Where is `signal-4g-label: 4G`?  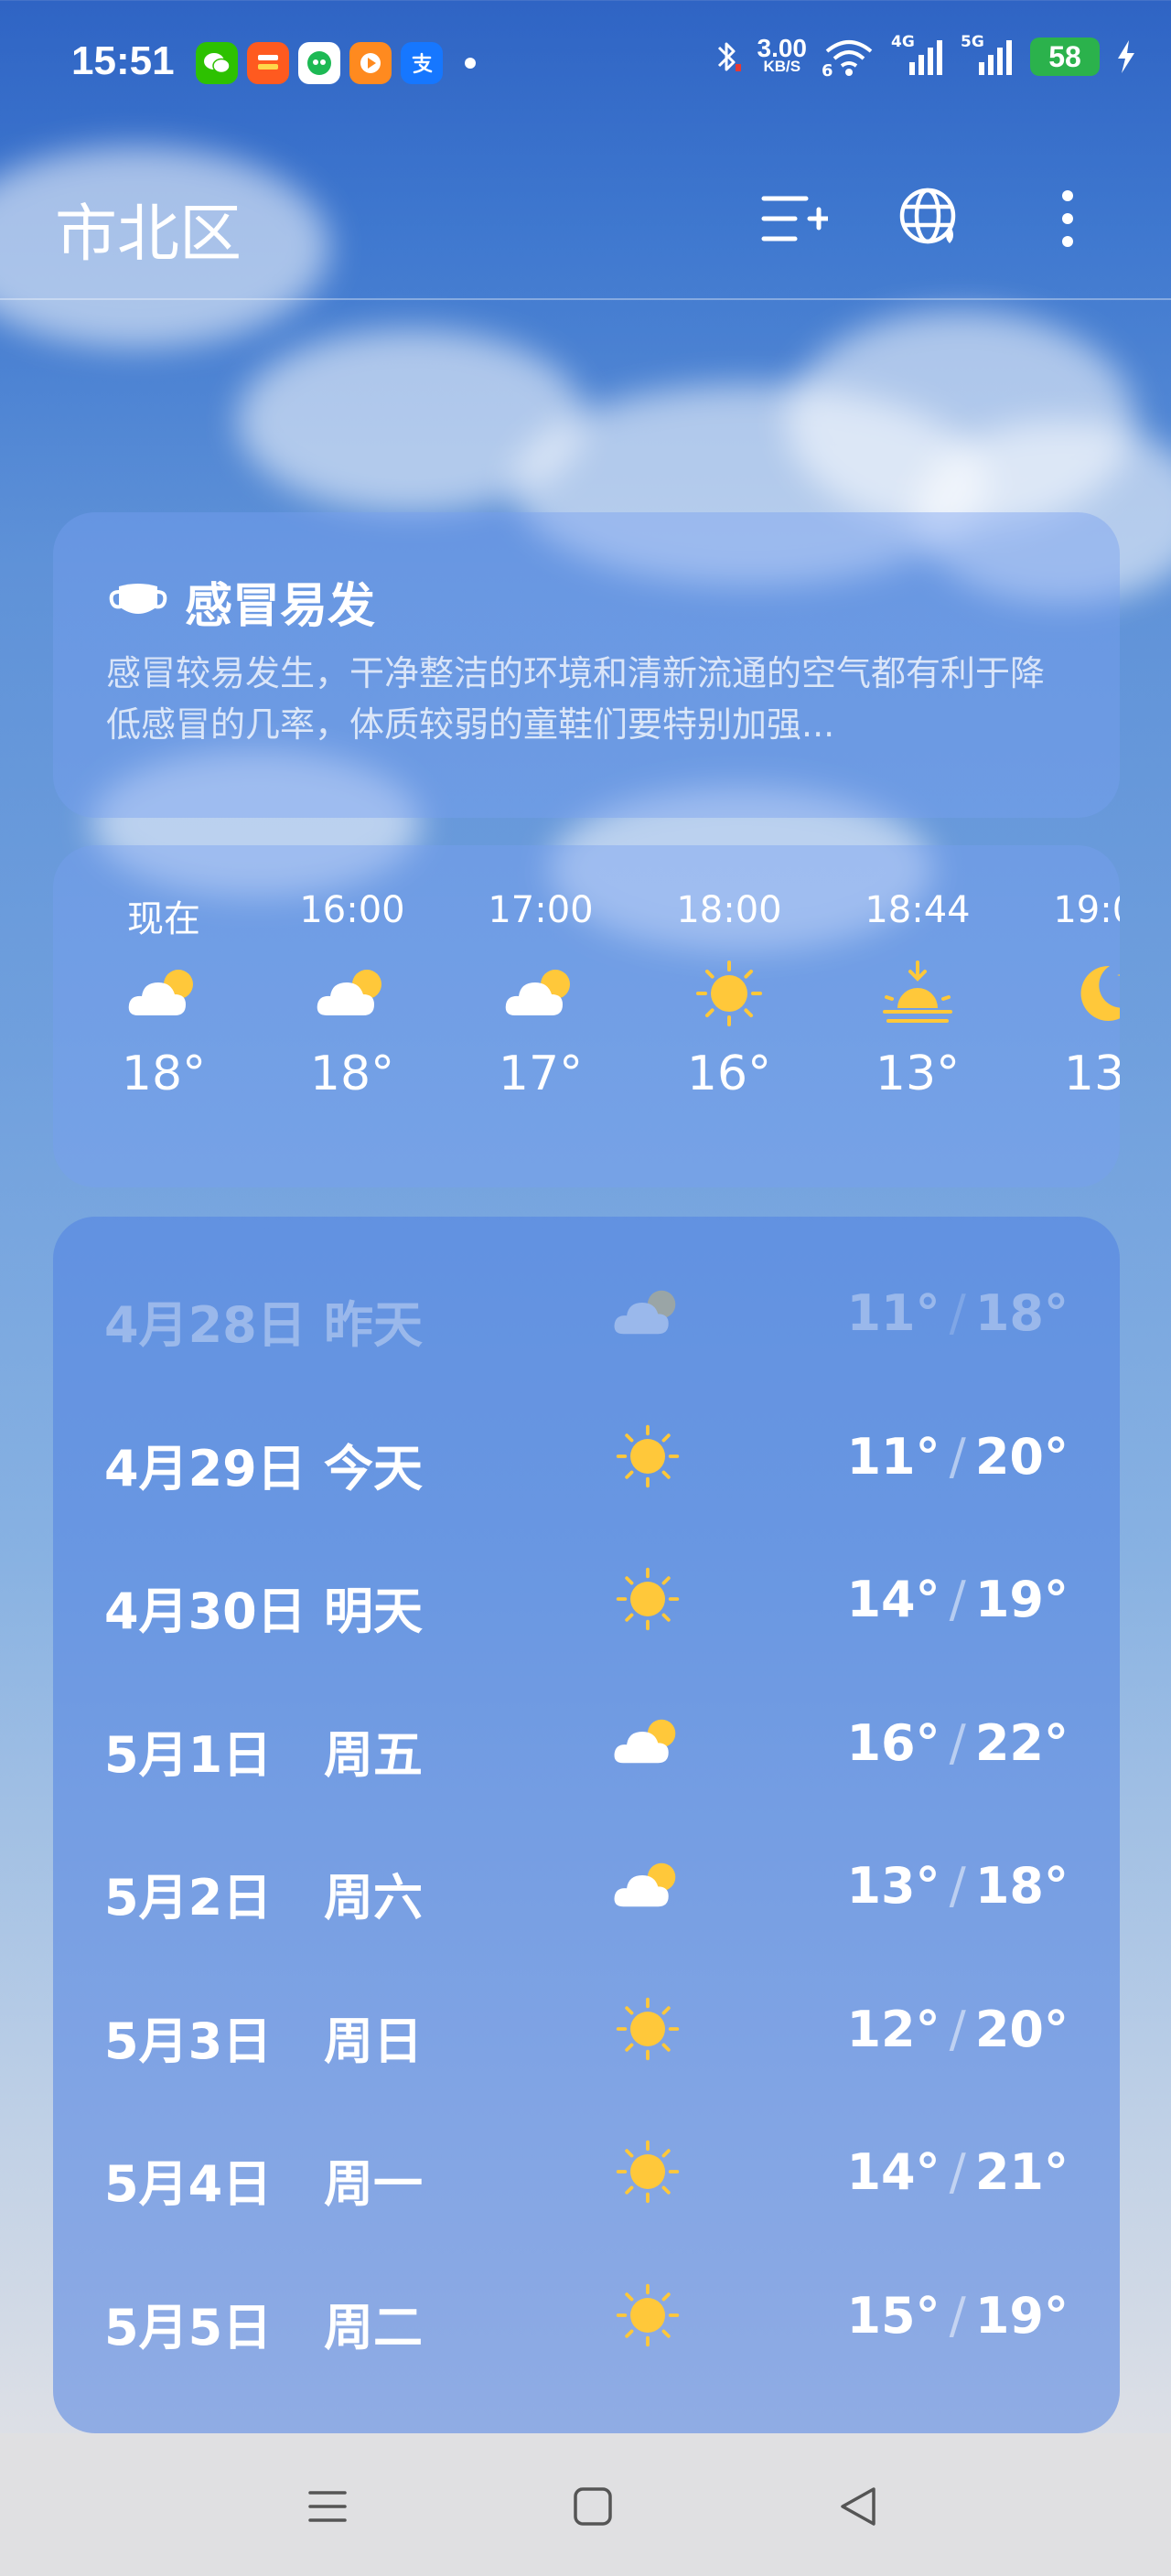 signal-4g-label: 4G is located at coordinates (903, 42).